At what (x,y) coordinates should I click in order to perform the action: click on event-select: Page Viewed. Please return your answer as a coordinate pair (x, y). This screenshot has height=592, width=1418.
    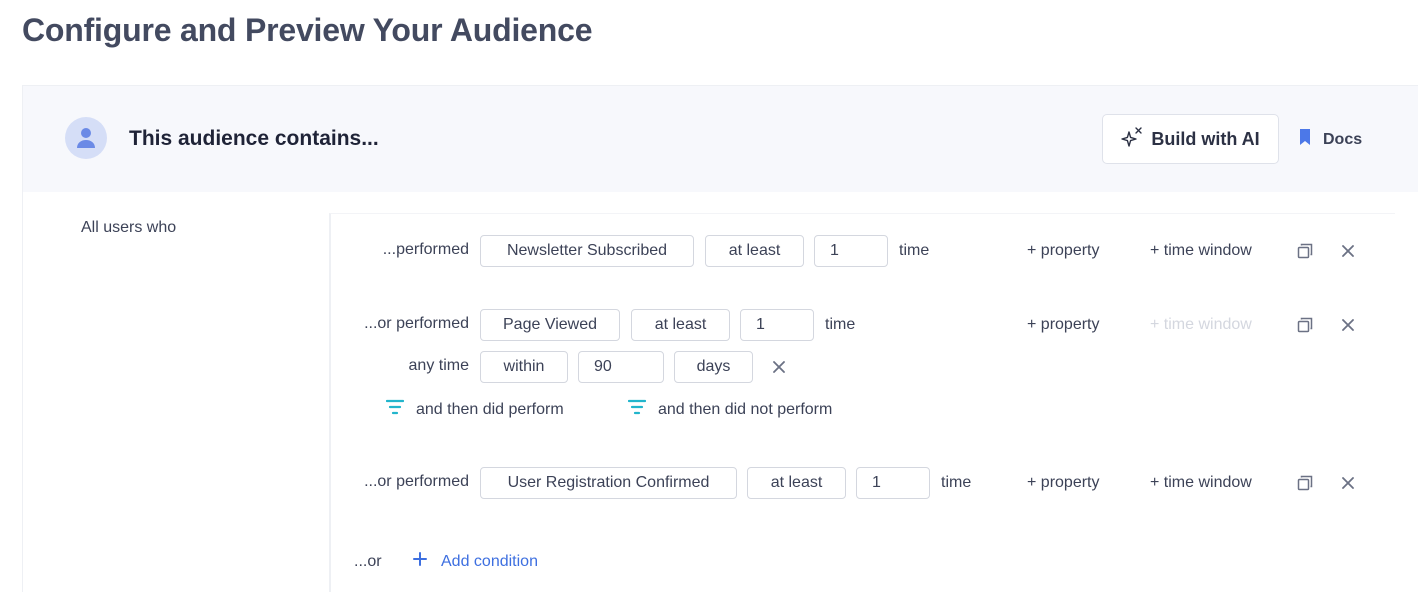
    Looking at the image, I should click on (550, 325).